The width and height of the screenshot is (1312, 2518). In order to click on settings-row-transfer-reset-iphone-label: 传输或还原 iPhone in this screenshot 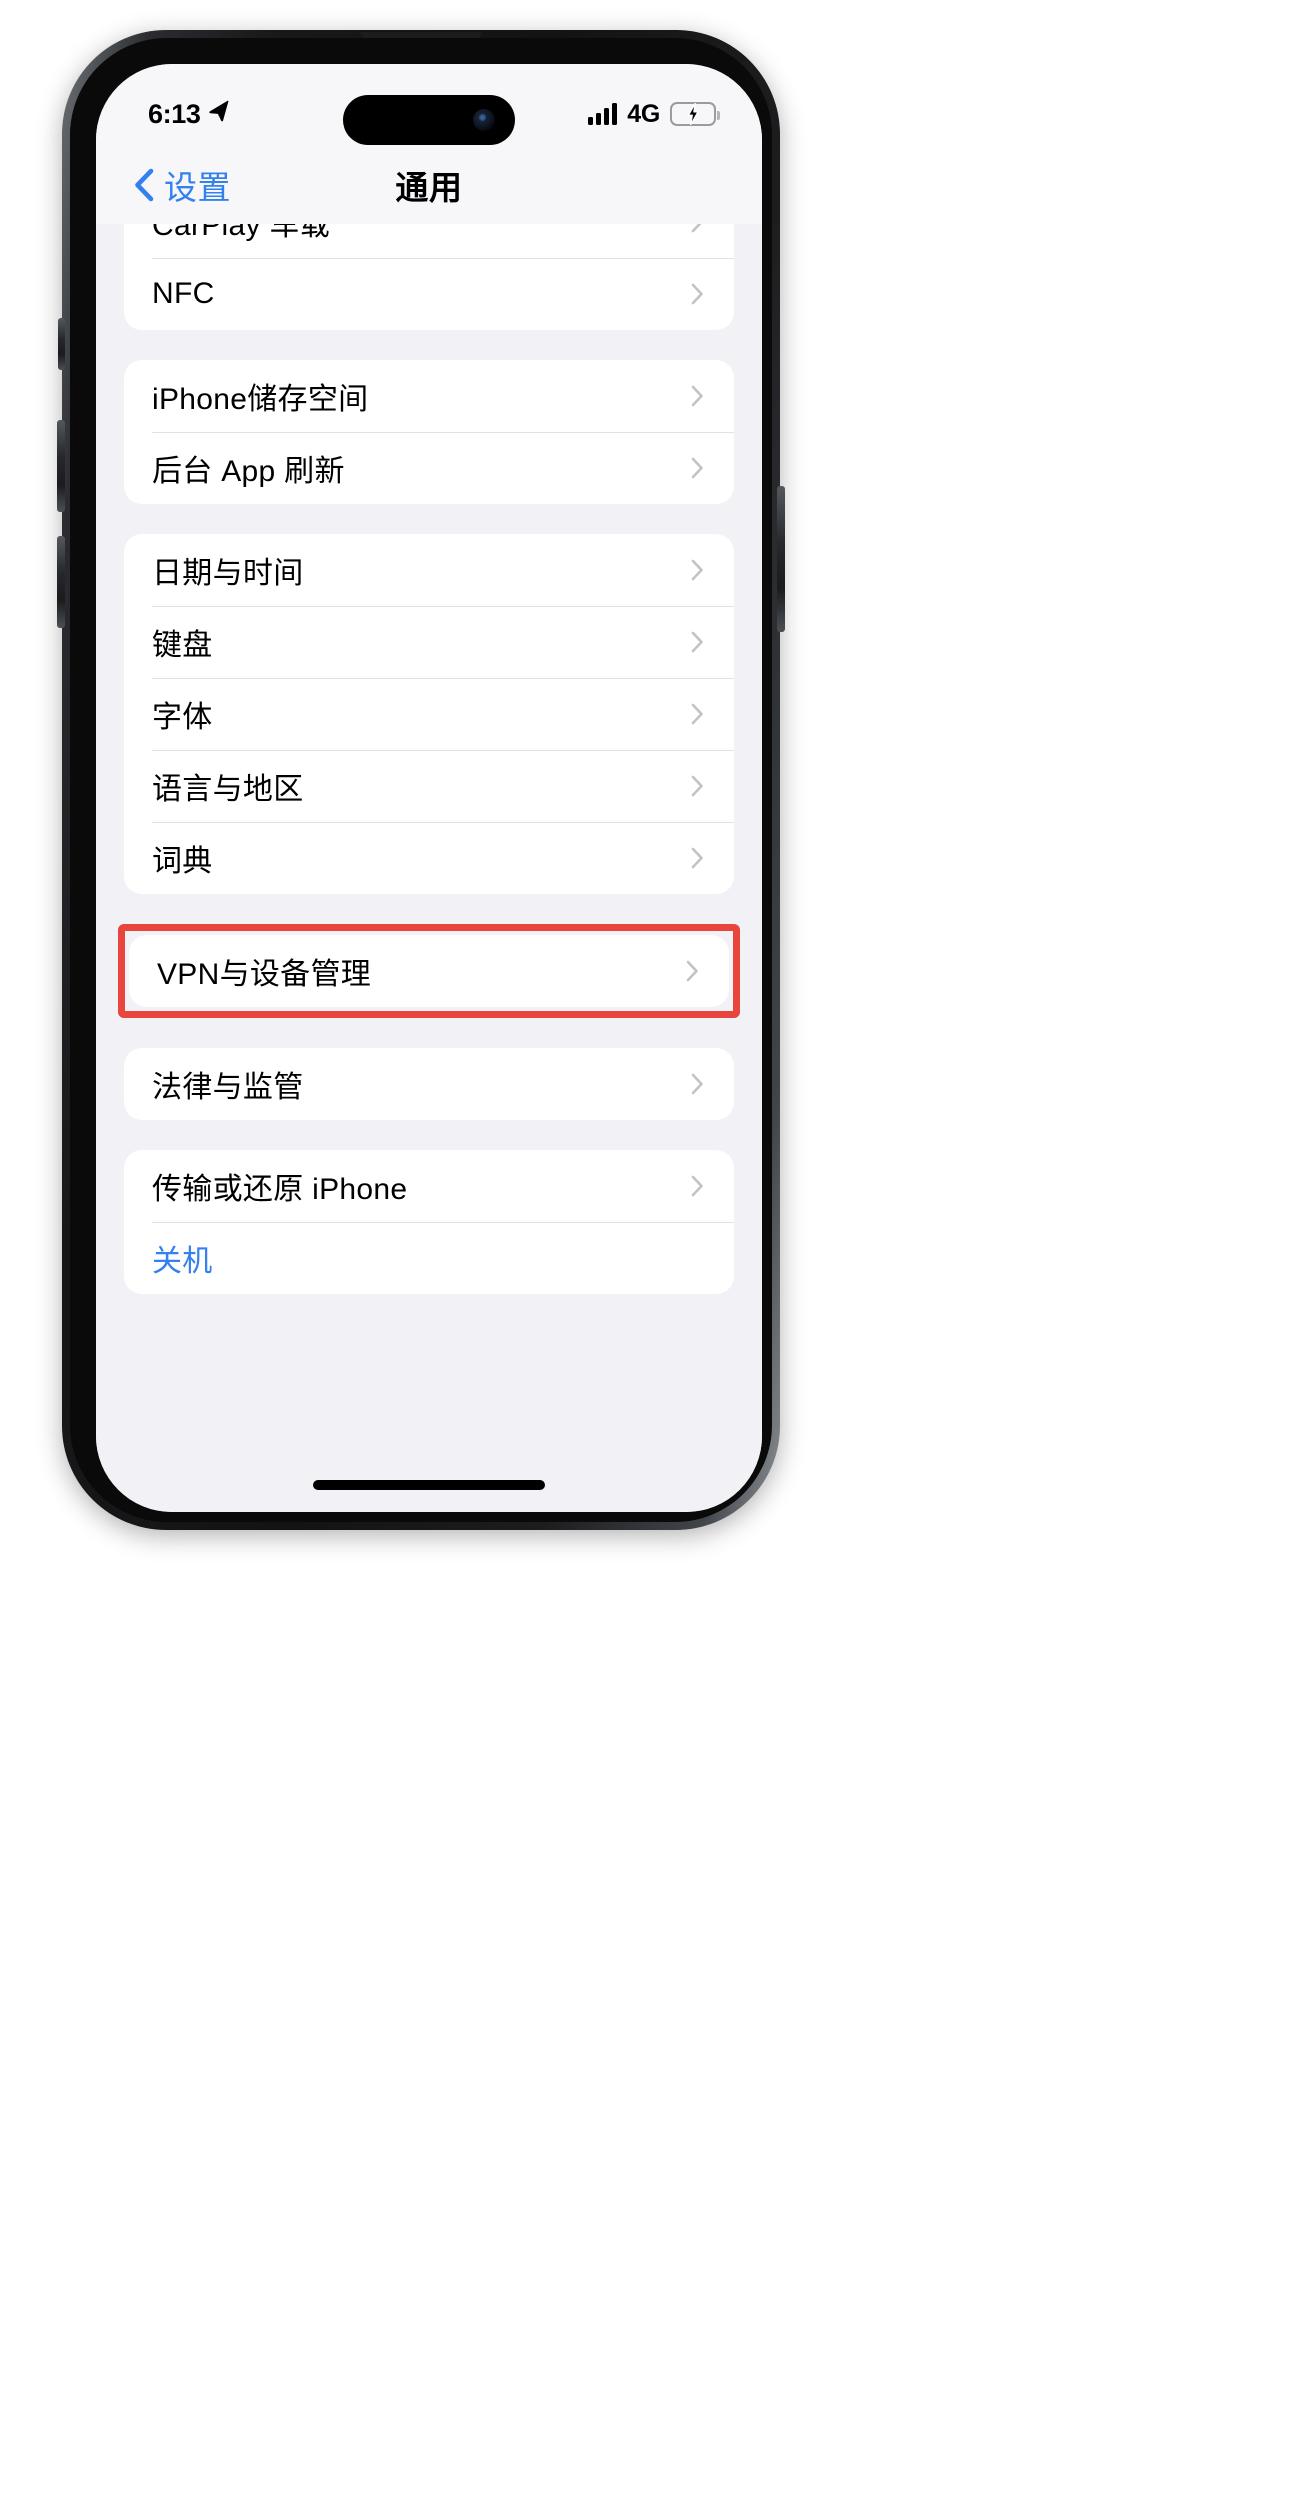, I will do `click(280, 1189)`.